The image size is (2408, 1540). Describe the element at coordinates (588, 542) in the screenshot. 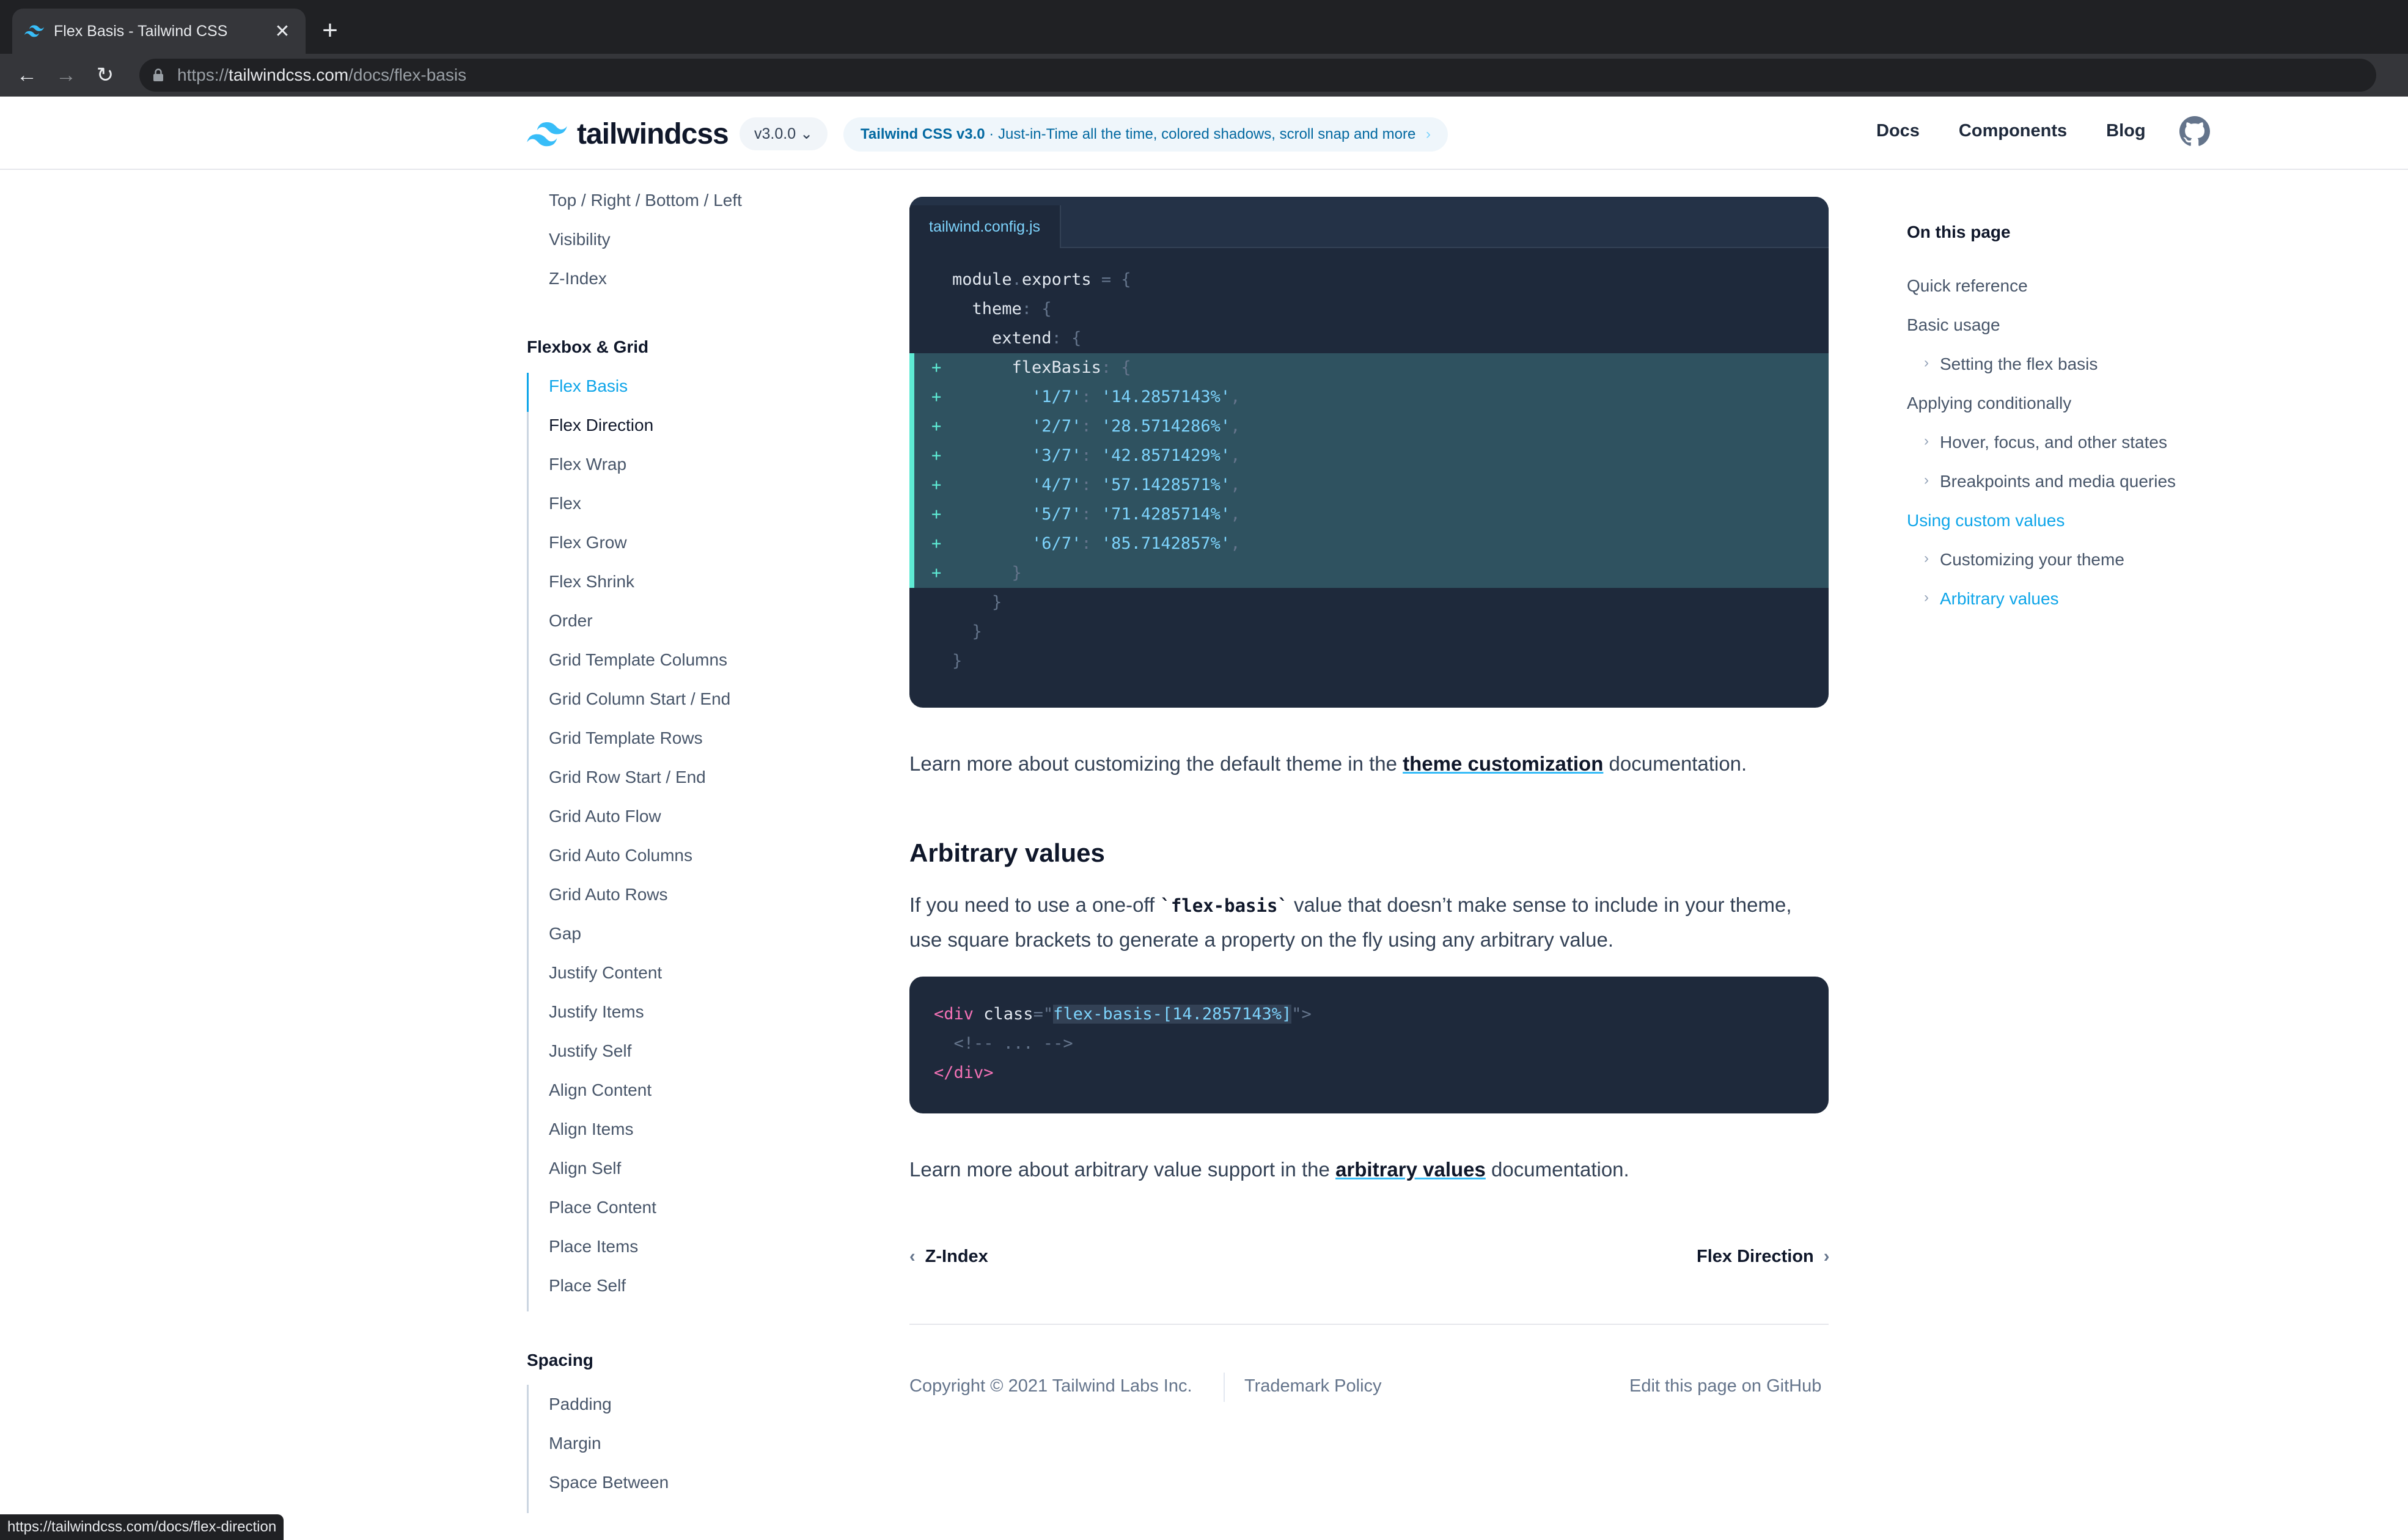

I see `sidebar-item-flex-grow: Flex Grow` at that location.